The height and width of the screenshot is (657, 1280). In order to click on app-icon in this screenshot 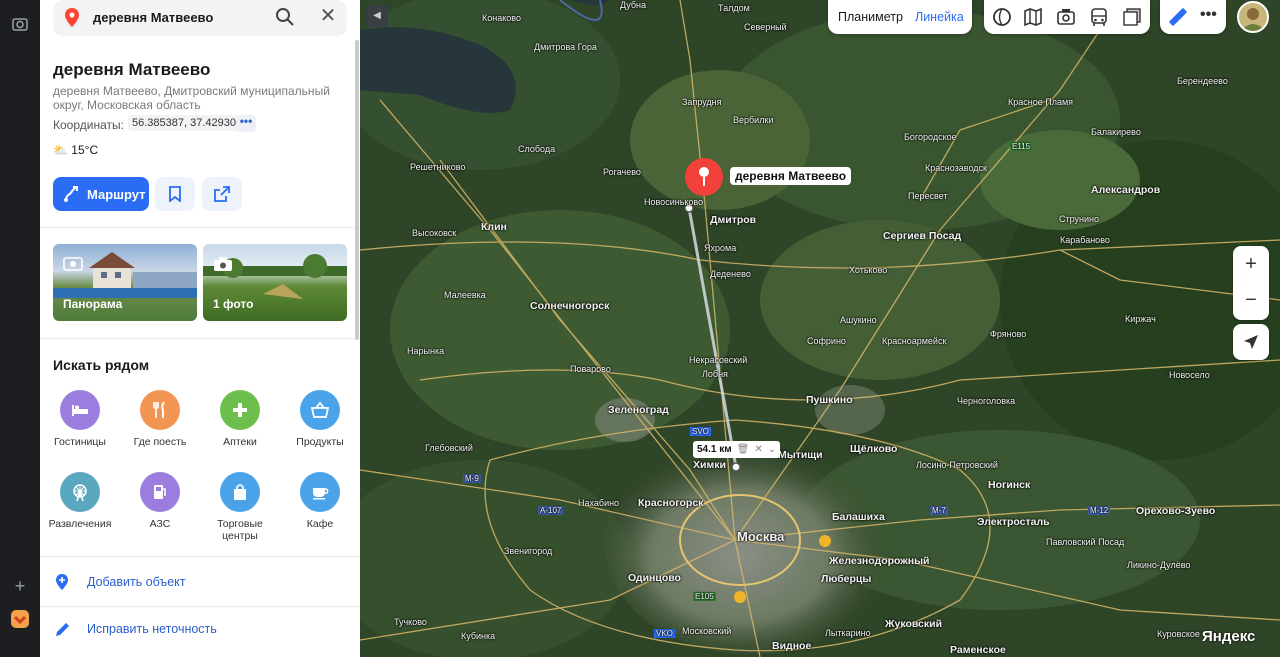, I will do `click(20, 619)`.